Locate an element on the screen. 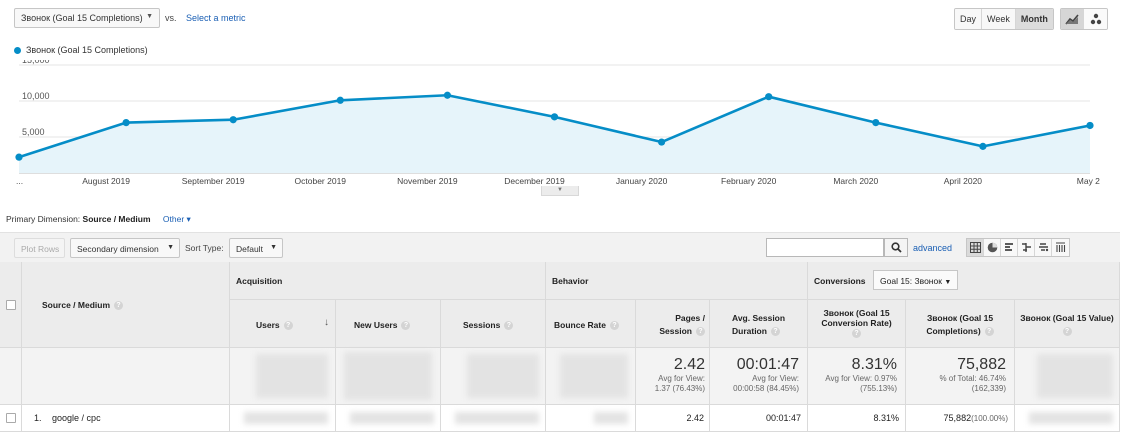 The height and width of the screenshot is (436, 1126). primary-dimension-label: Primary Dimension: is located at coordinates (43, 219).